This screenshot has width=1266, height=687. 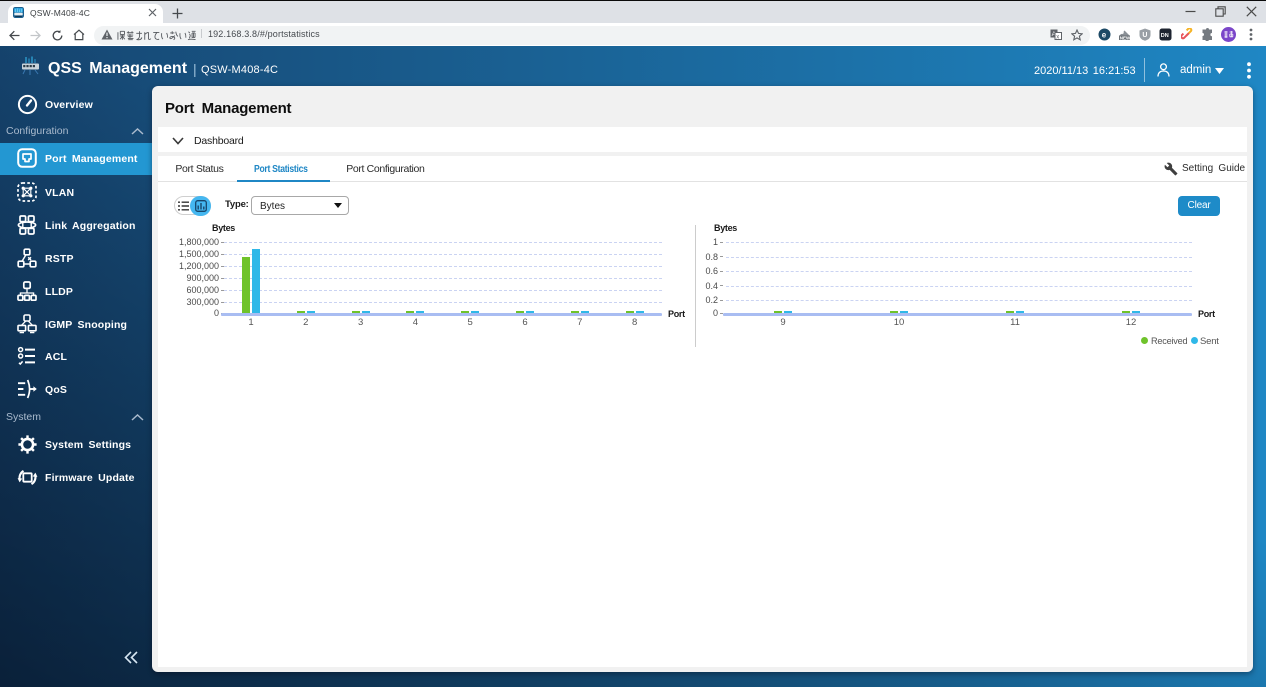 What do you see at coordinates (1144, 35) in the screenshot?
I see `svg-text: U` at bounding box center [1144, 35].